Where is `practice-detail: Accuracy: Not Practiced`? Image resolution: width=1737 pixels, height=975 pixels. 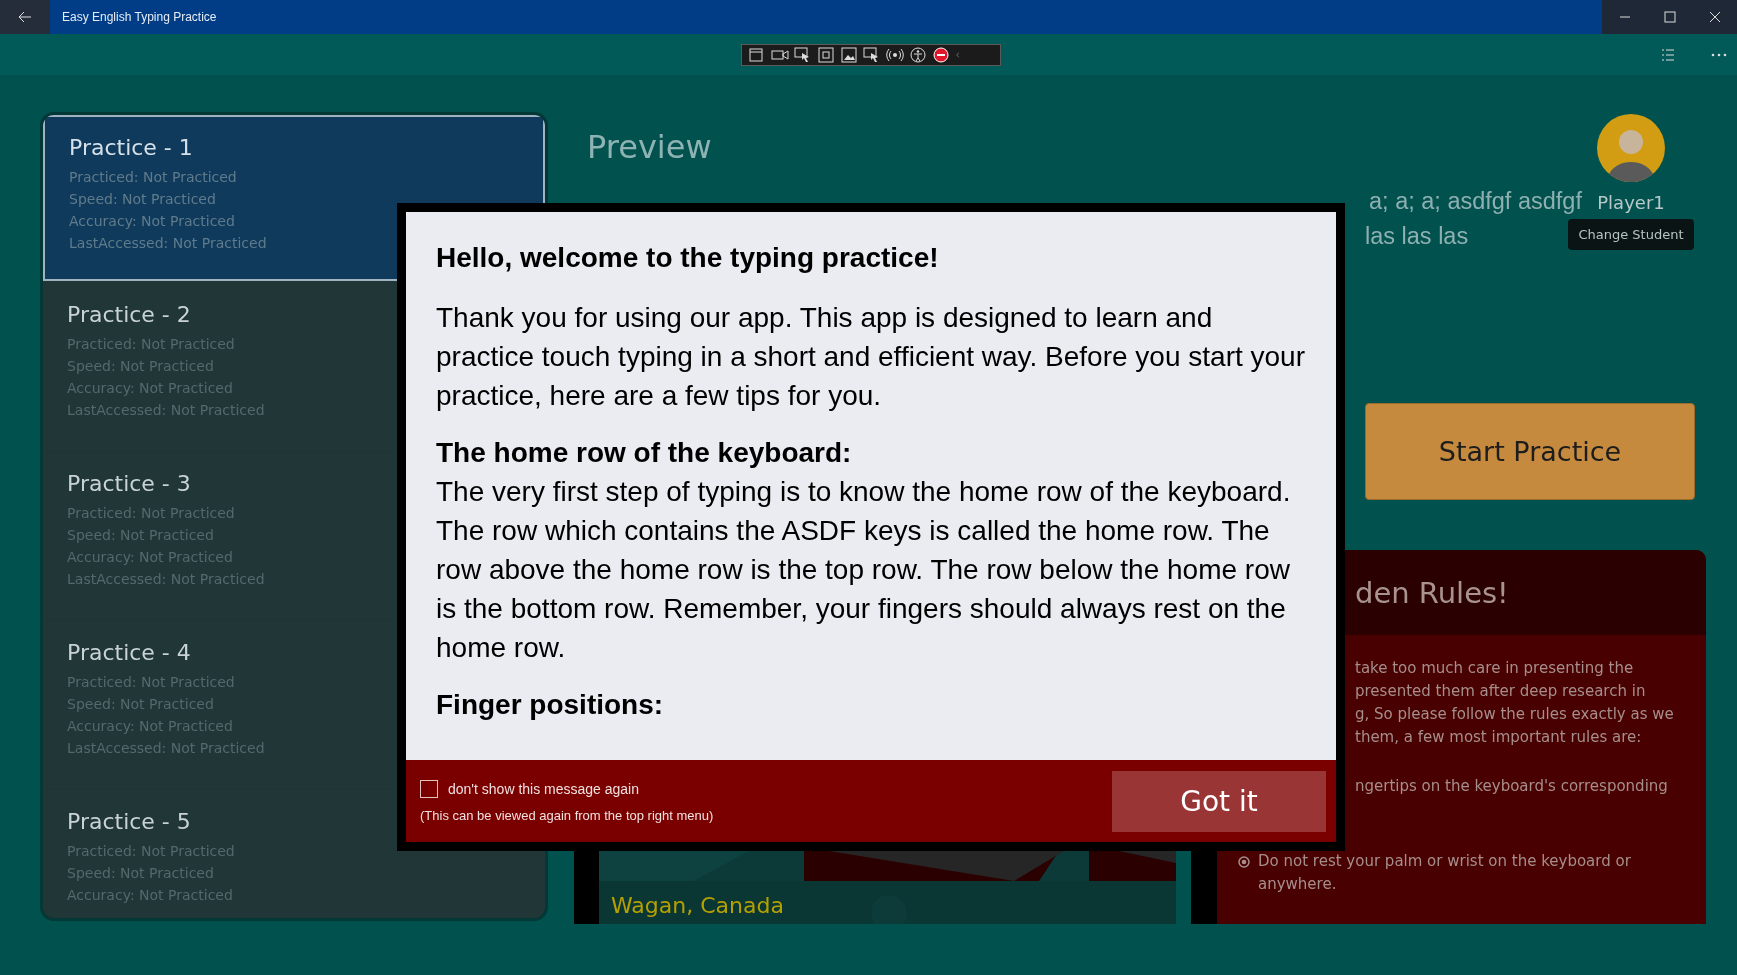
practice-detail: Accuracy: Not Practiced is located at coordinates (152, 221).